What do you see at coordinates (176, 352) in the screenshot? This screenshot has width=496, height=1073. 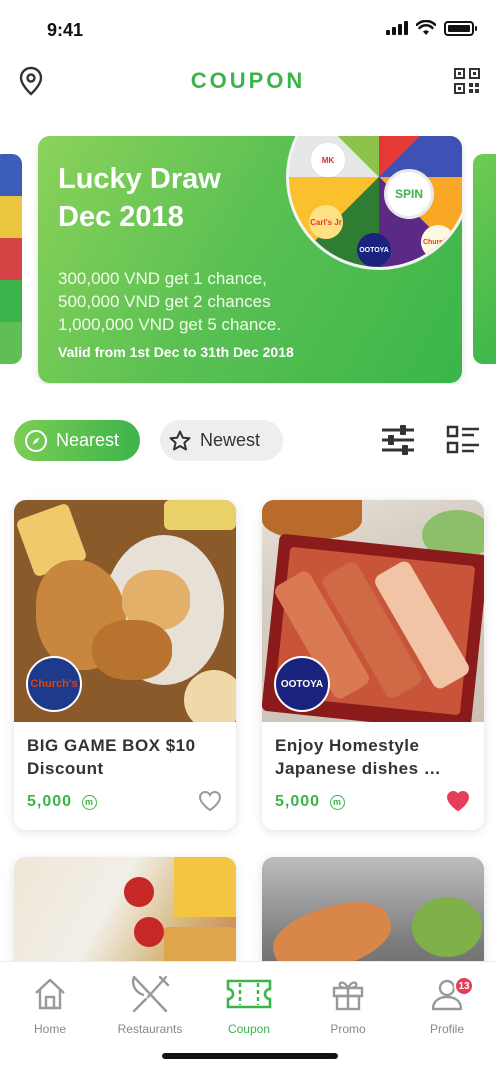 I see `banner-valid-dates: Valid from 1st Dec to 31th Dec 2018` at bounding box center [176, 352].